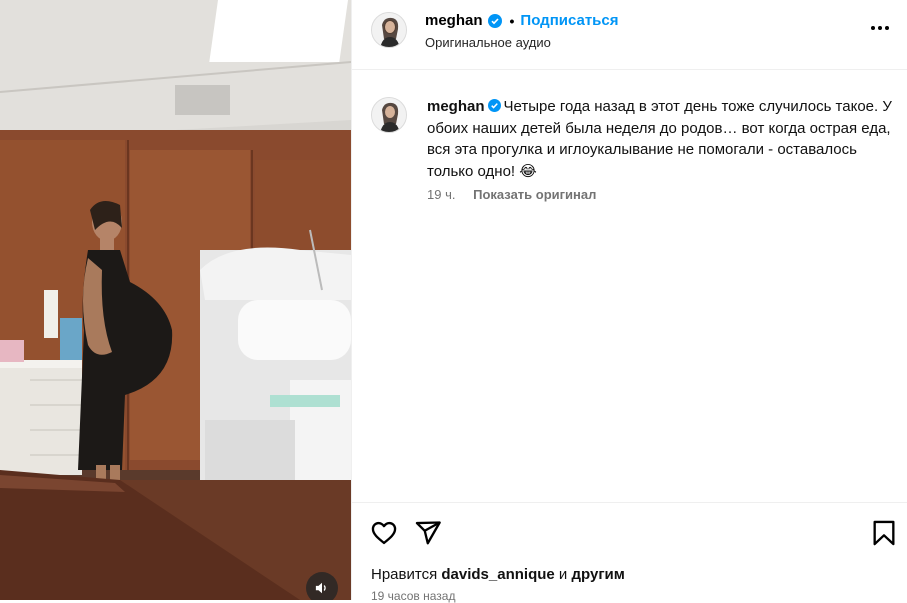  What do you see at coordinates (629, 35) in the screenshot?
I see `post-header: meghan • Подписаться Оригинальное аудио` at bounding box center [629, 35].